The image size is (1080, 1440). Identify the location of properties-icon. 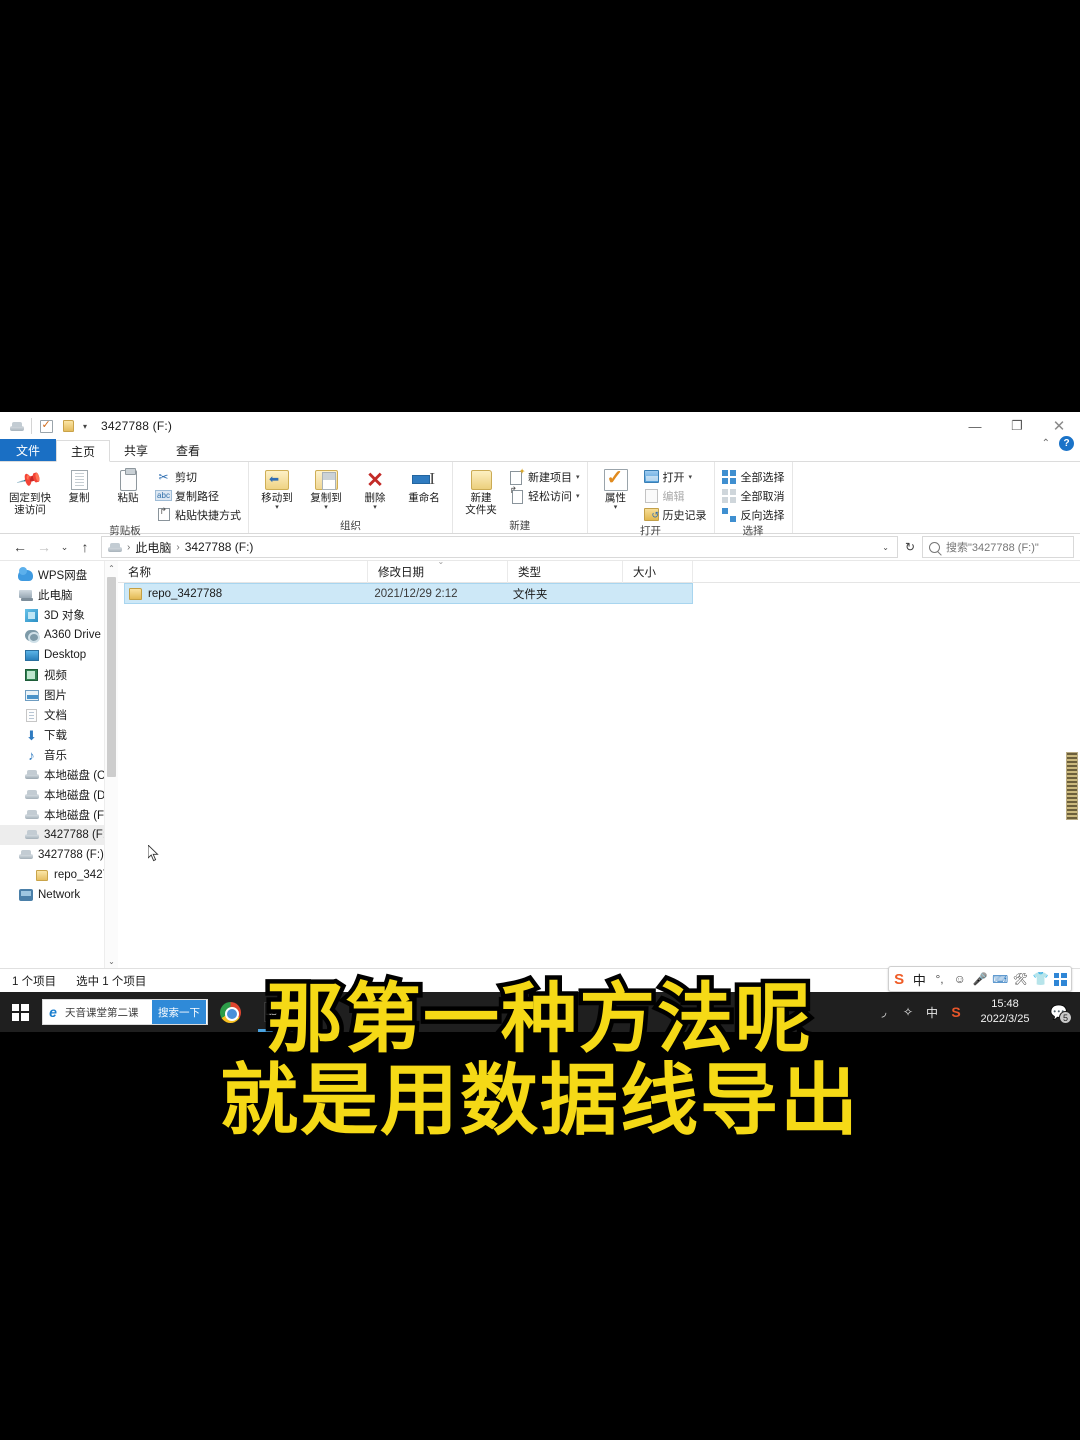
(46, 426).